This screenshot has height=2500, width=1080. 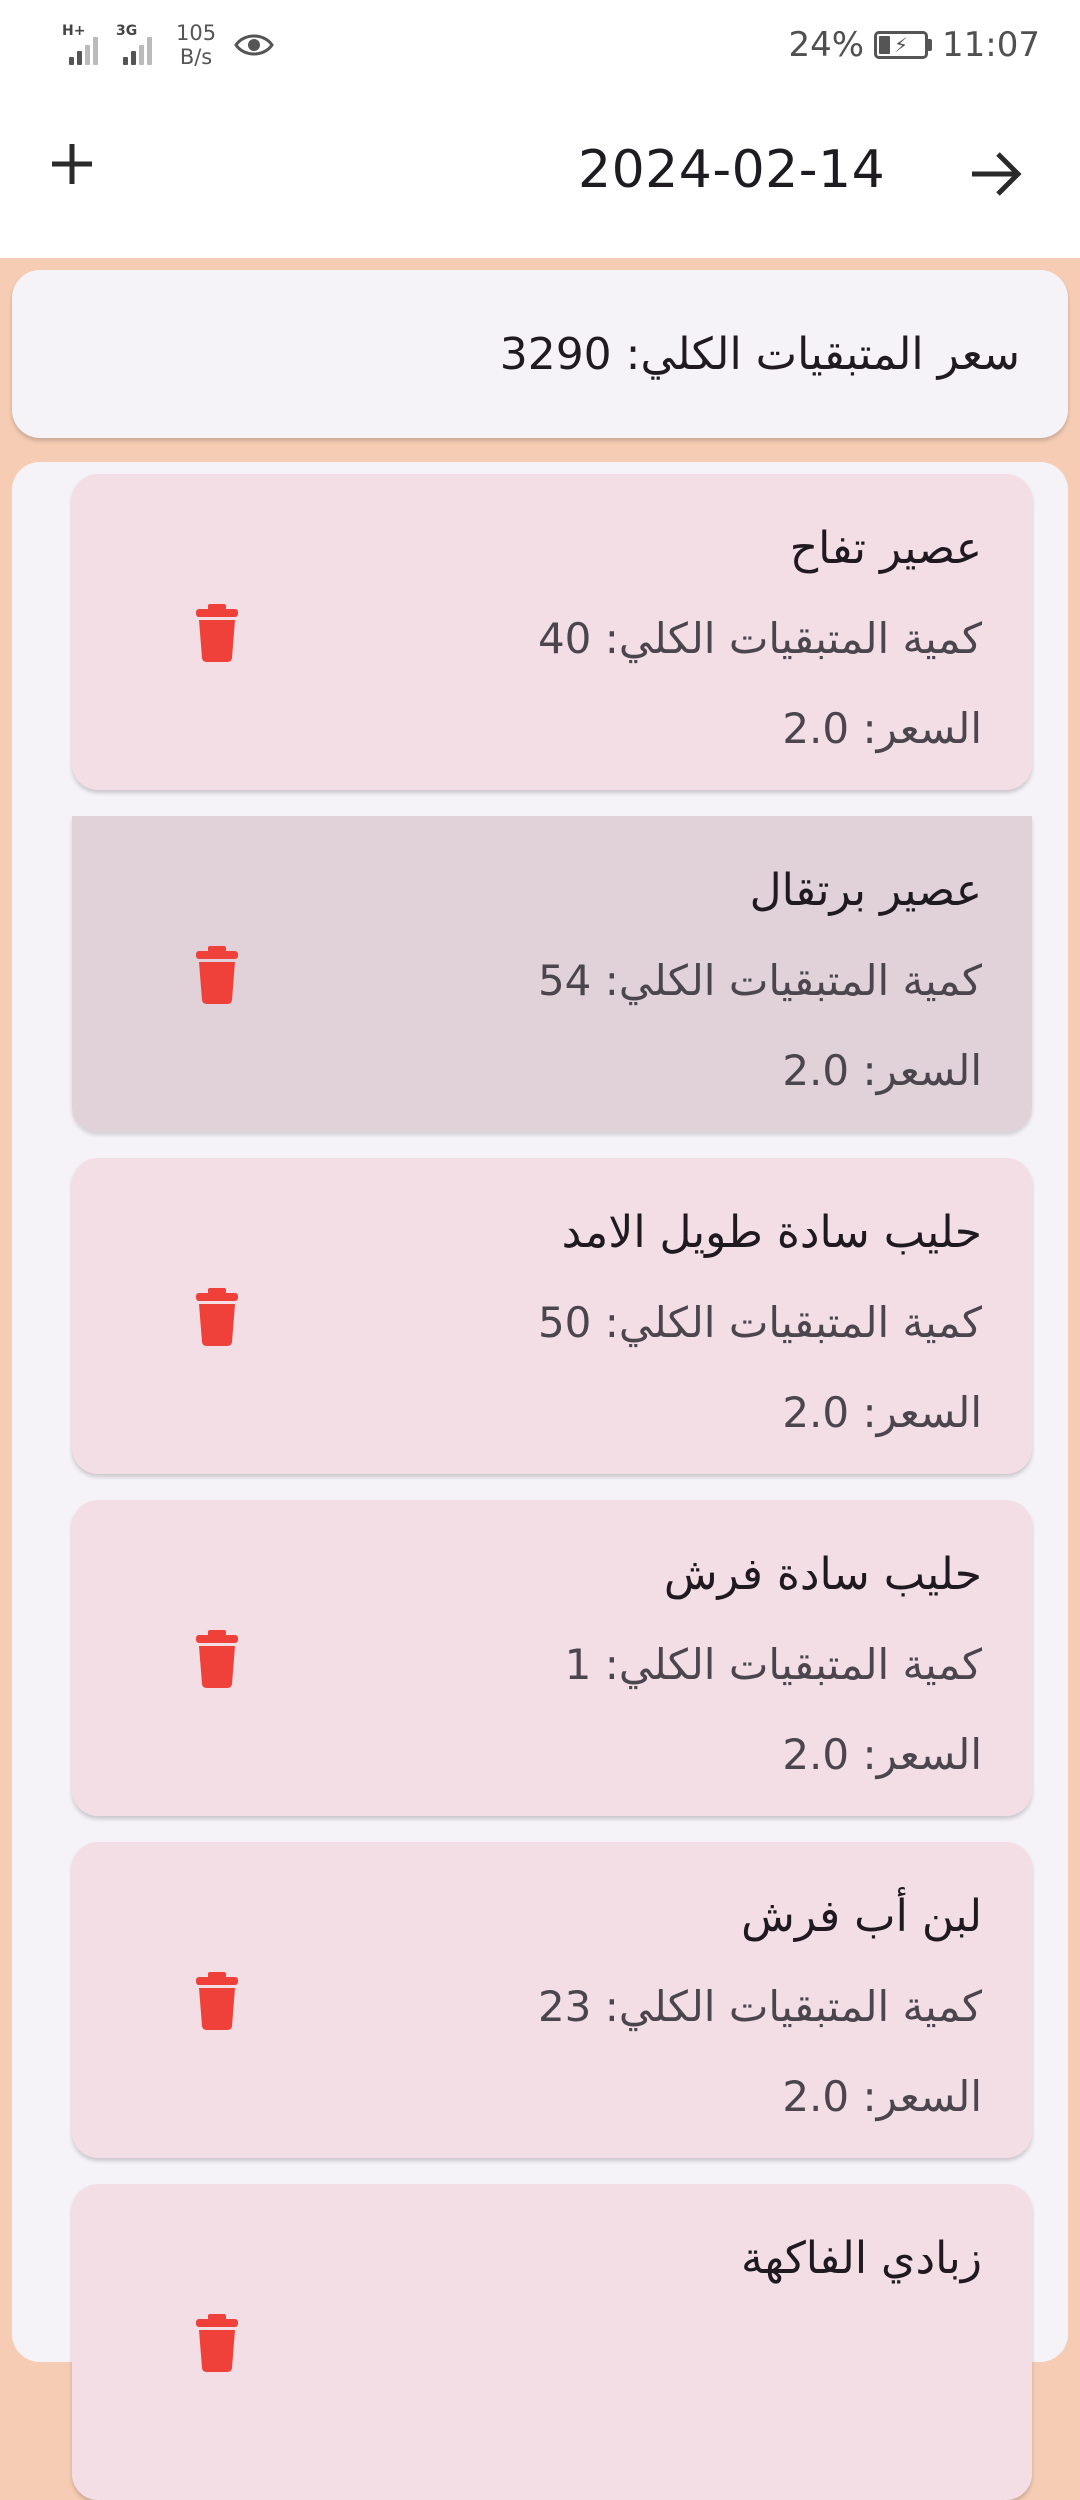 I want to click on total-summary-card: سعر المتبقيات الكلي: 3290, so click(x=540, y=354).